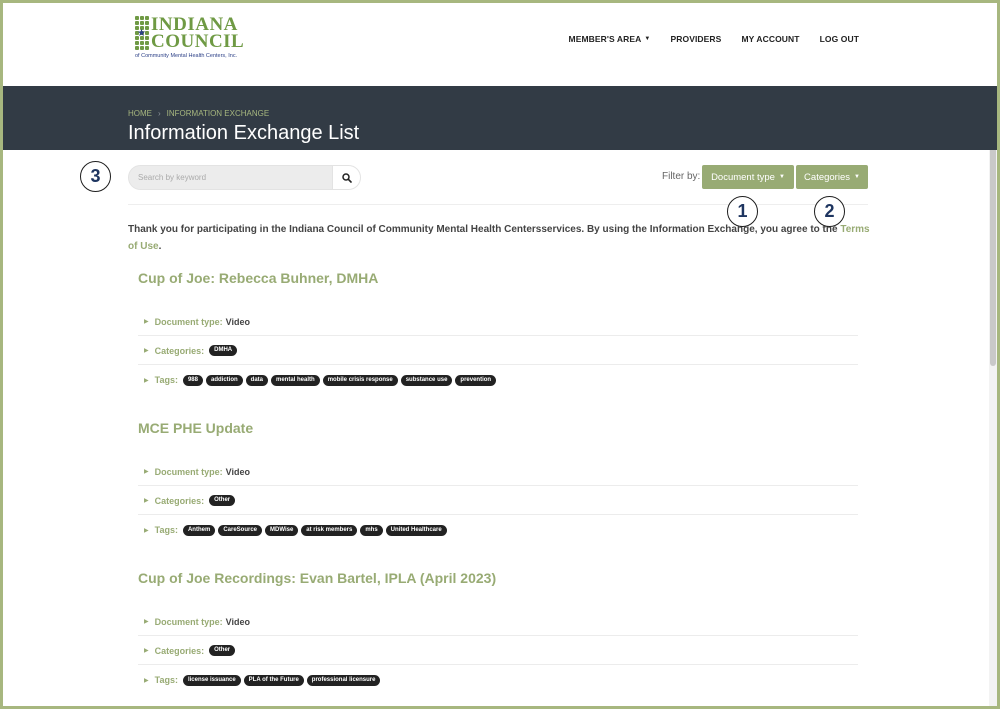 This screenshot has height=709, width=1000. What do you see at coordinates (829, 211) in the screenshot?
I see `callout-marker-2: 2` at bounding box center [829, 211].